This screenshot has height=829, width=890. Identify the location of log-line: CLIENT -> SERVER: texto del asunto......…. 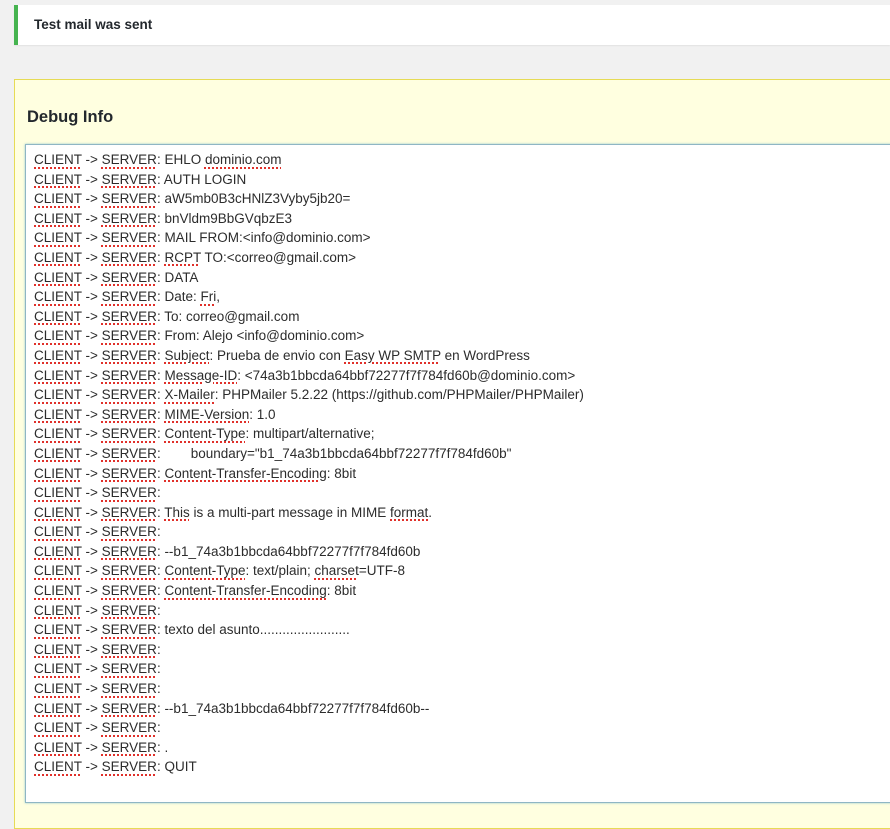
(462, 630).